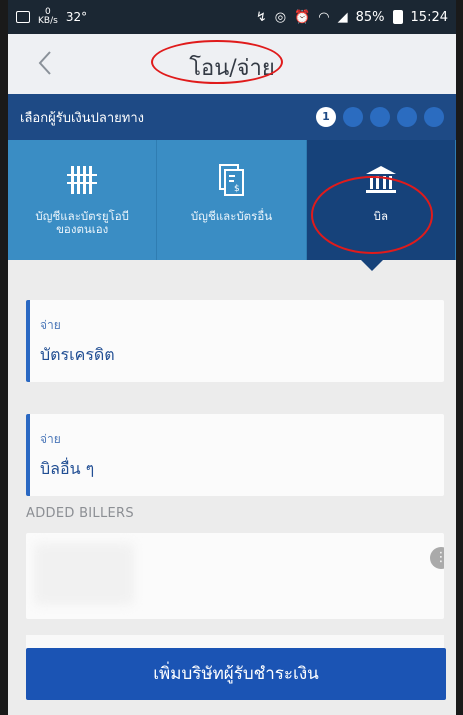  What do you see at coordinates (67, 468) in the screenshot?
I see `option-title: บิลอื่น ๆ` at bounding box center [67, 468].